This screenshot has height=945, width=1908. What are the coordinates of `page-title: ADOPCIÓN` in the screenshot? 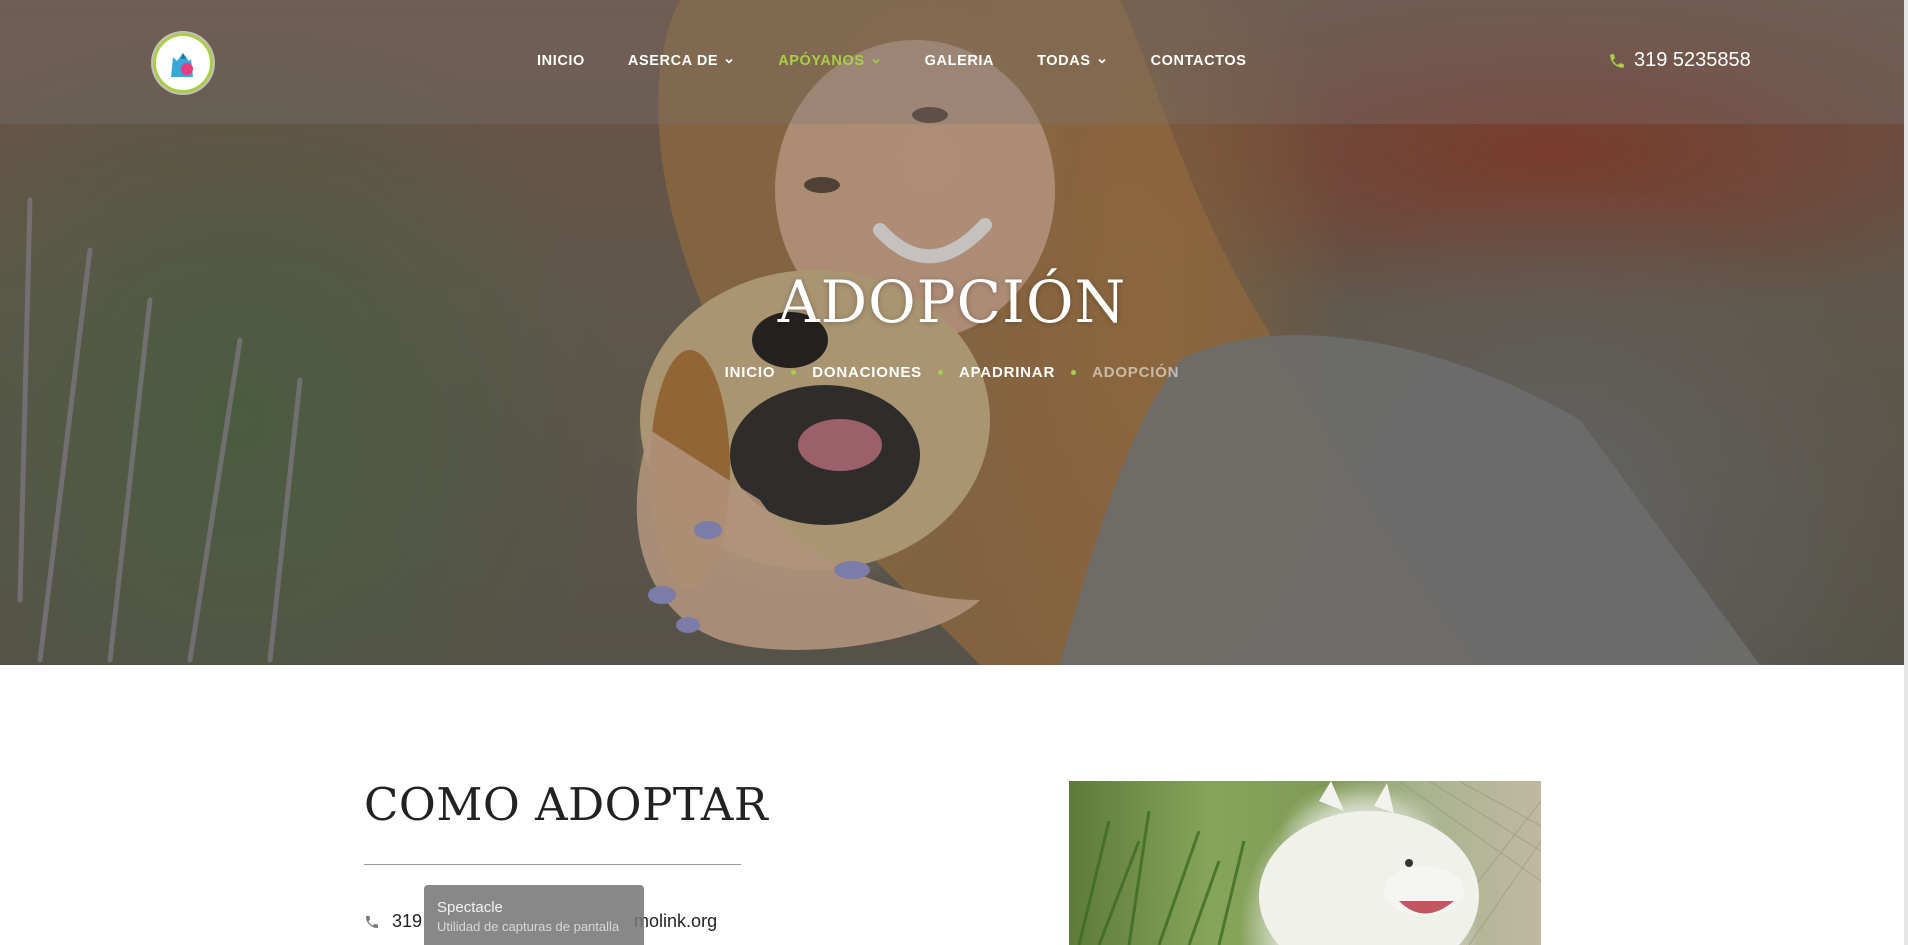 It's located at (952, 302).